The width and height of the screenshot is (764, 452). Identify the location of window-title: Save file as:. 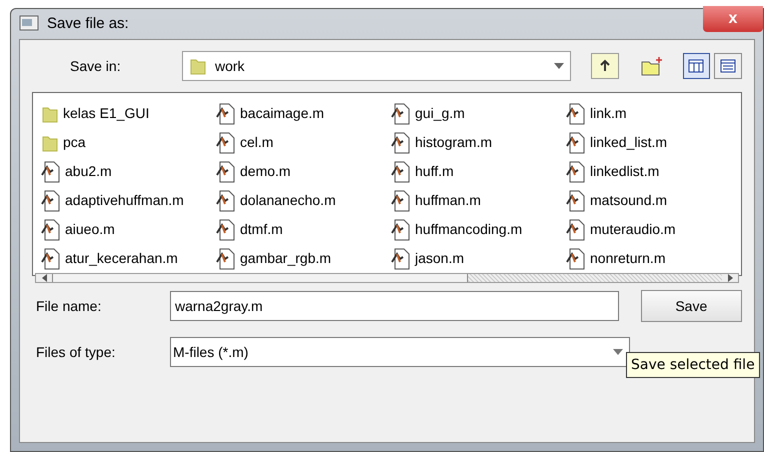
(88, 24).